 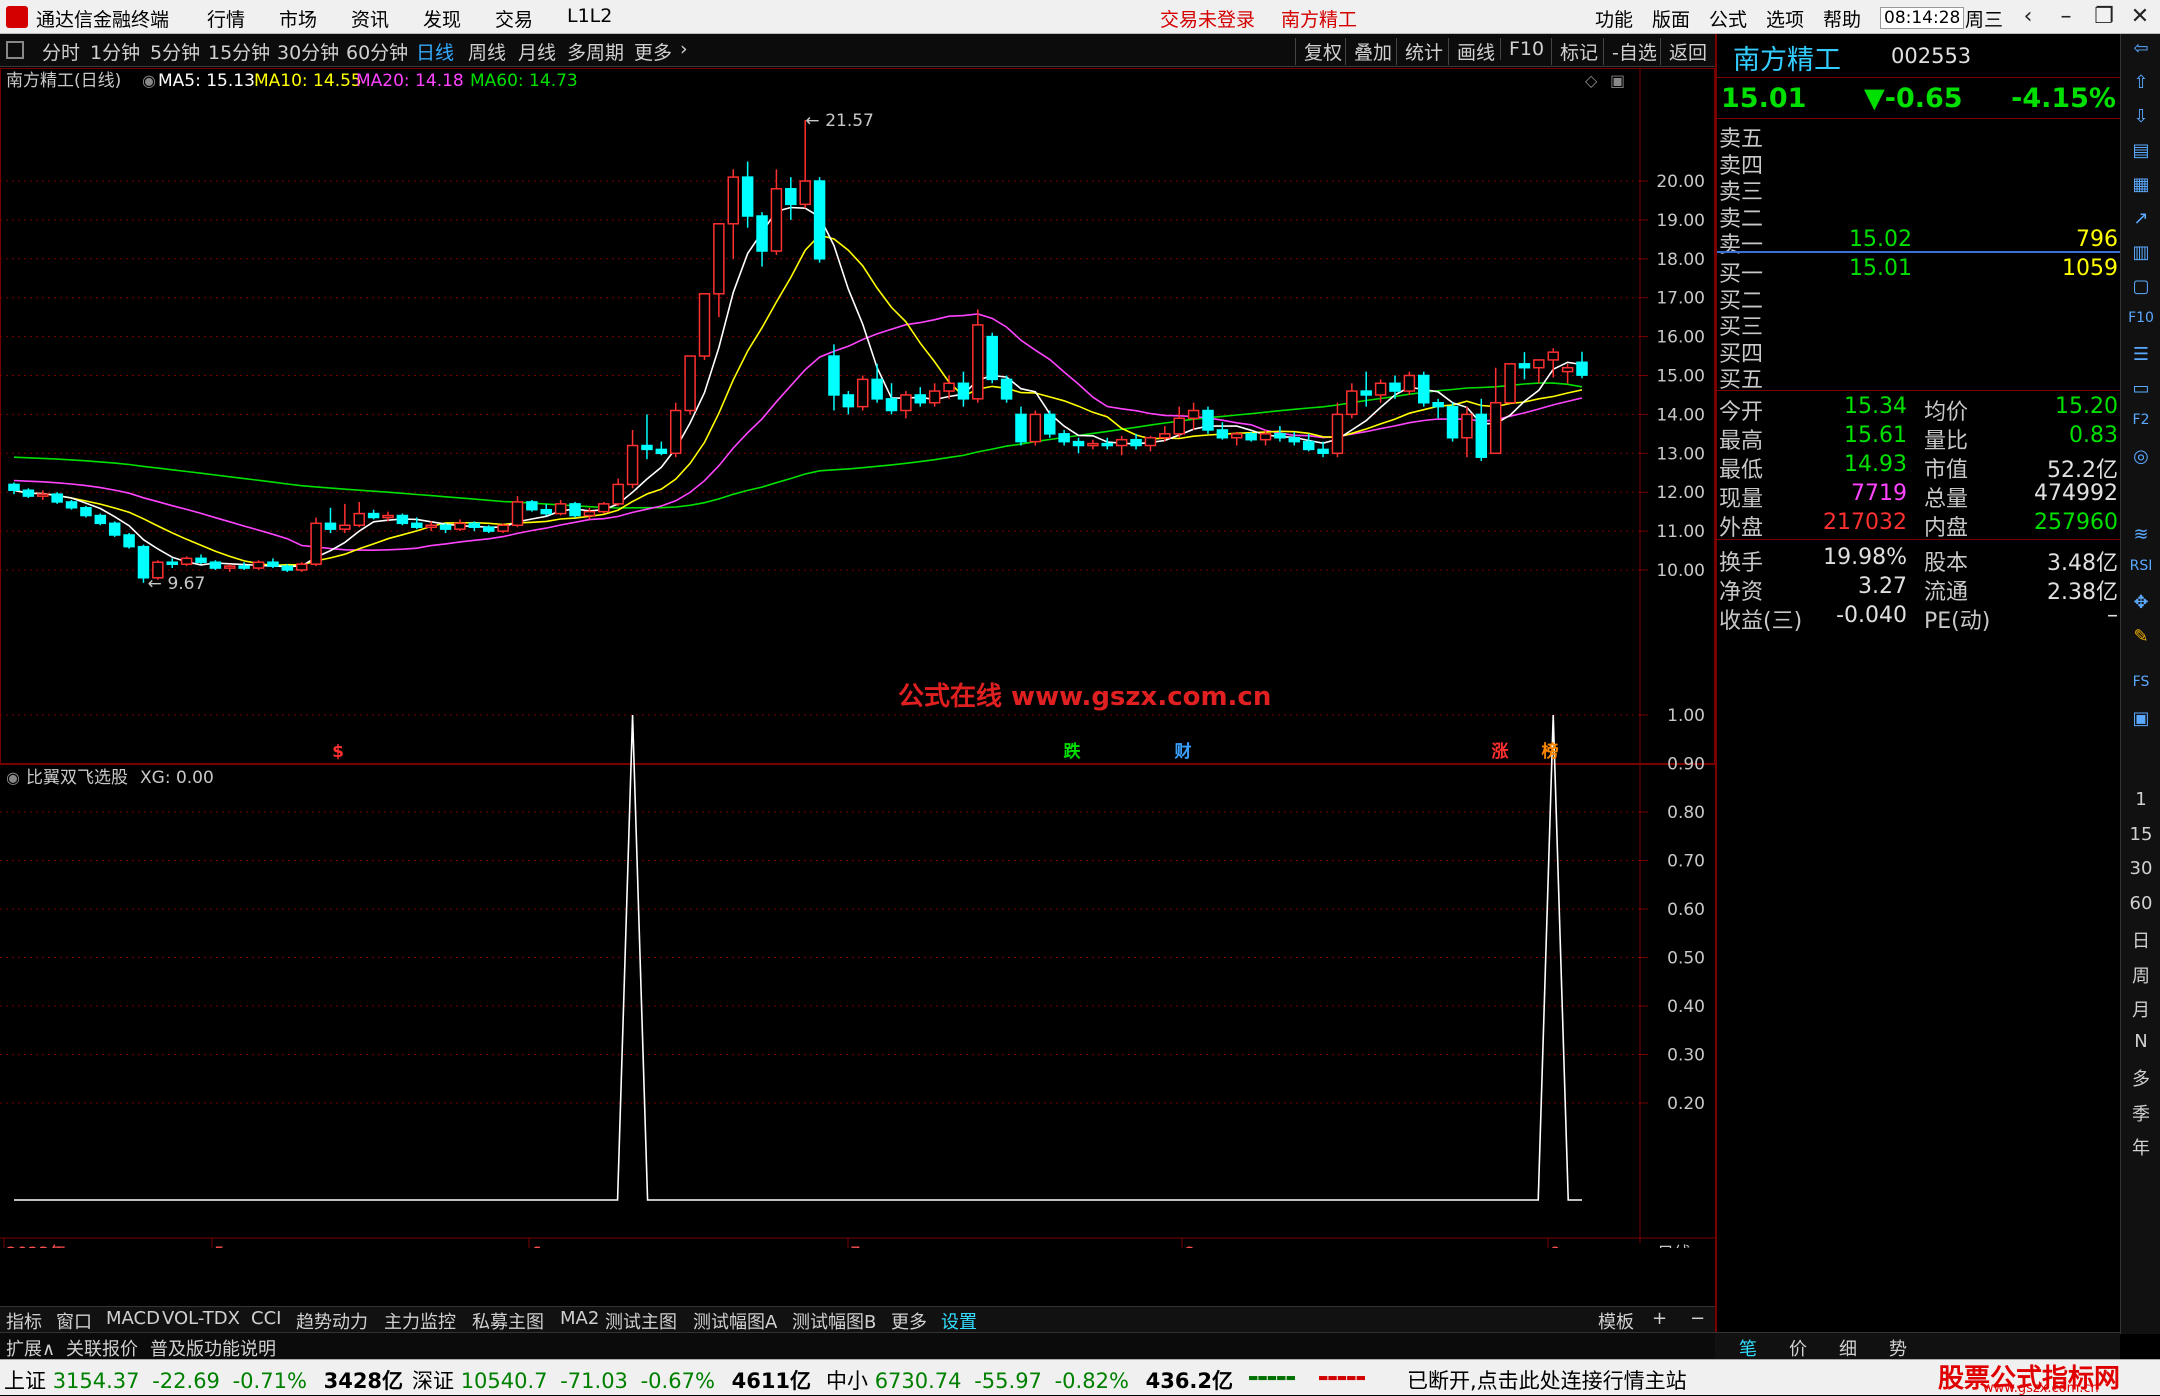 What do you see at coordinates (2140, 1078) in the screenshot?
I see `period-shortcut: 多` at bounding box center [2140, 1078].